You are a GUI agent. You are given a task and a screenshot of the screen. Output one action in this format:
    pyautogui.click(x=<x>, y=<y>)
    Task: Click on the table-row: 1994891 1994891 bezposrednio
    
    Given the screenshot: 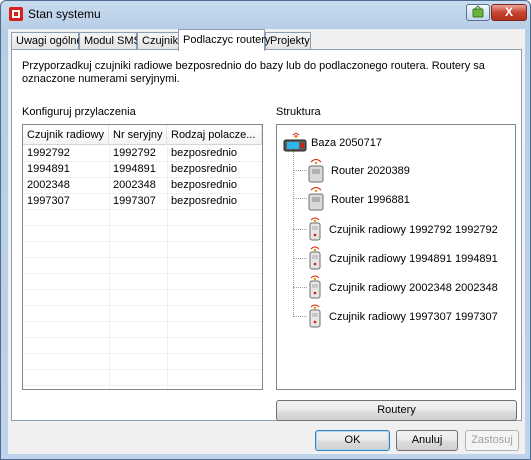 What is the action you would take?
    pyautogui.click(x=142, y=170)
    